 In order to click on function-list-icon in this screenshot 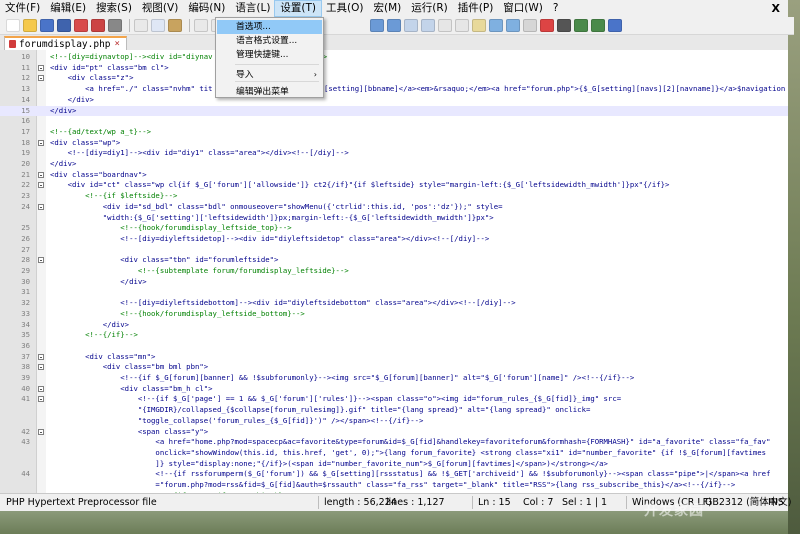, I will do `click(513, 25)`.